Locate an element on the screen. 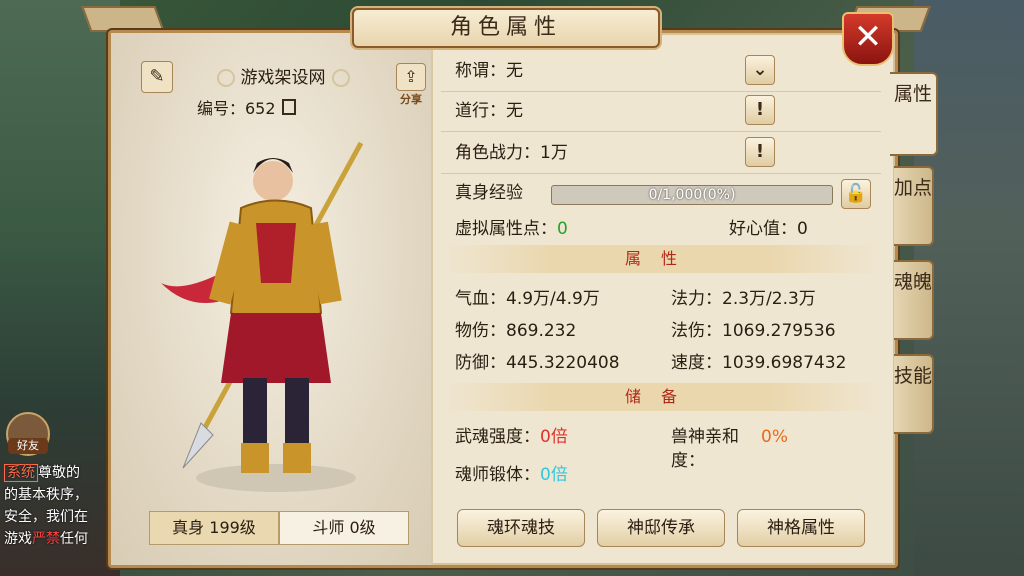 This screenshot has width=1024, height=576. edit-name-button: ✎ is located at coordinates (157, 77).